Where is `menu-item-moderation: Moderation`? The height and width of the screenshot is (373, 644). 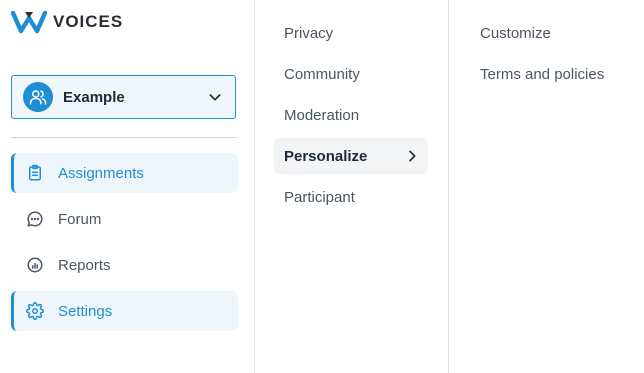 menu-item-moderation: Moderation is located at coordinates (351, 115).